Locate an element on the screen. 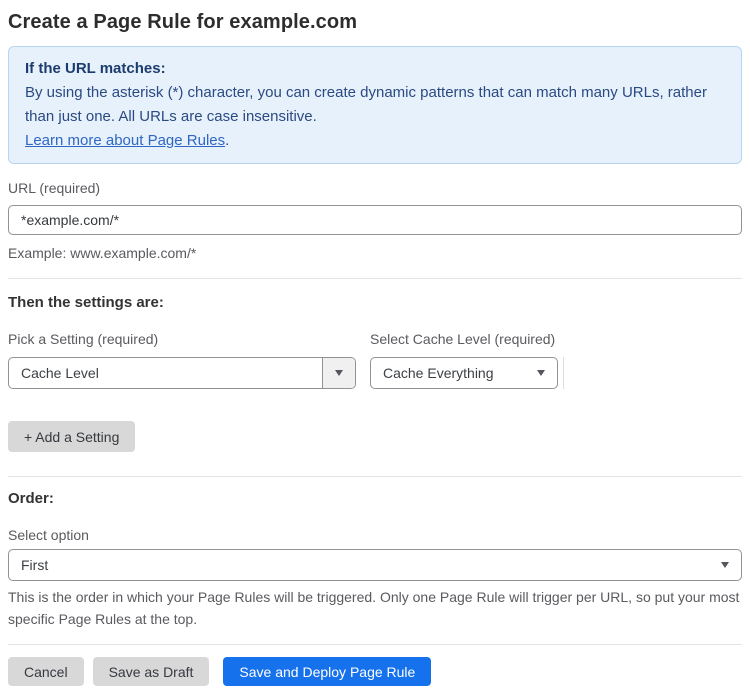  url-field-label: URL (required) is located at coordinates (54, 188).